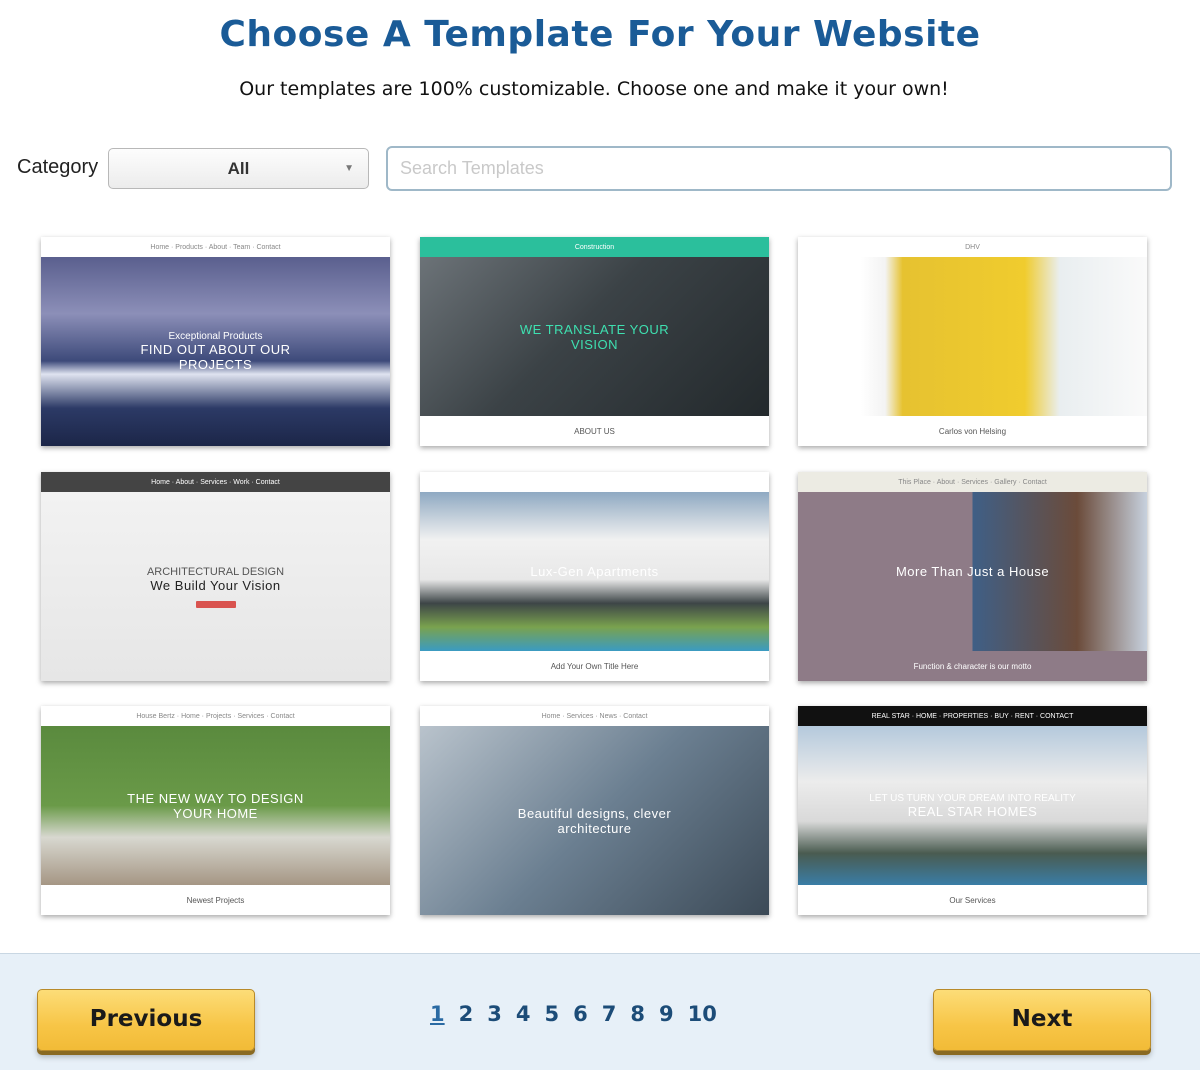  Describe the element at coordinates (972, 431) in the screenshot. I see `template-footer-text: Carlos von Helsing` at that location.